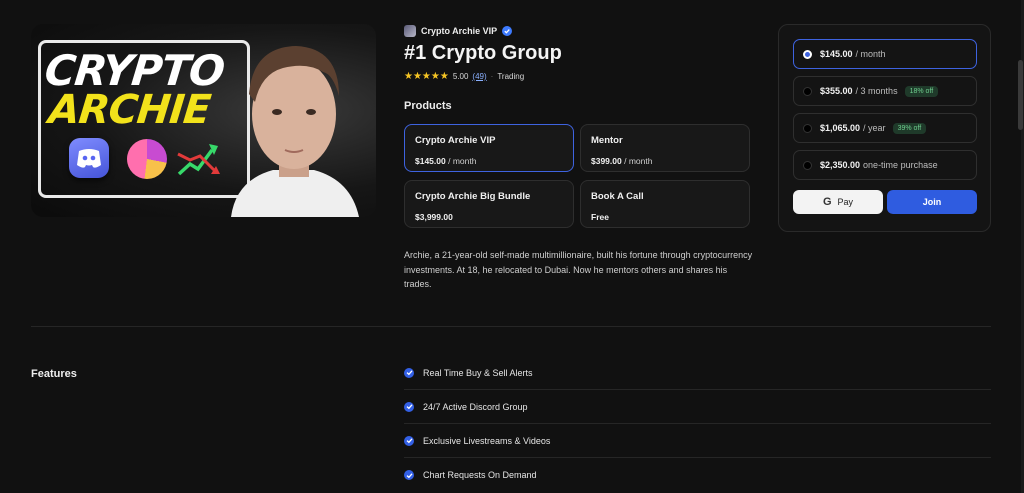 The width and height of the screenshot is (1024, 493). Describe the element at coordinates (455, 140) in the screenshot. I see `product-name: Crypto Archie VIP` at that location.